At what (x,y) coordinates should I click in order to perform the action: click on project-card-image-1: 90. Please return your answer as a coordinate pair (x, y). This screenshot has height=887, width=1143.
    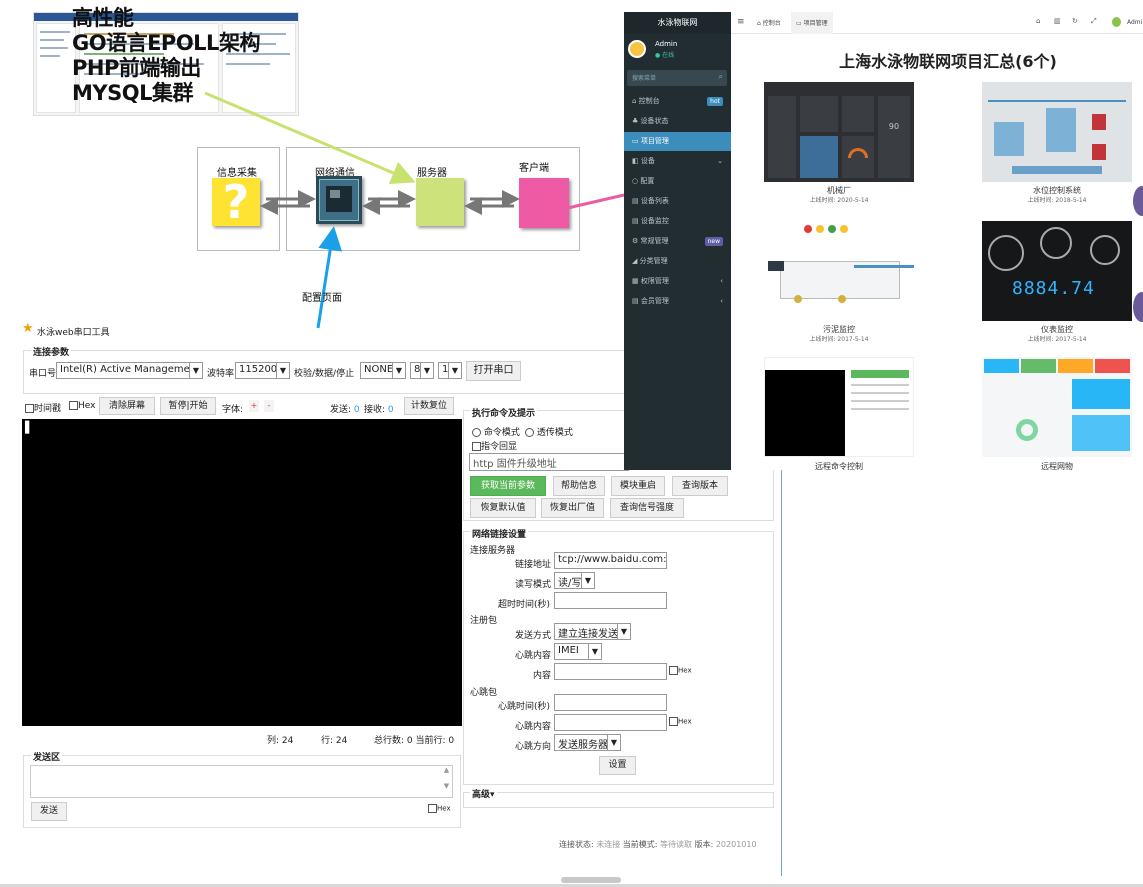
    Looking at the image, I should click on (839, 132).